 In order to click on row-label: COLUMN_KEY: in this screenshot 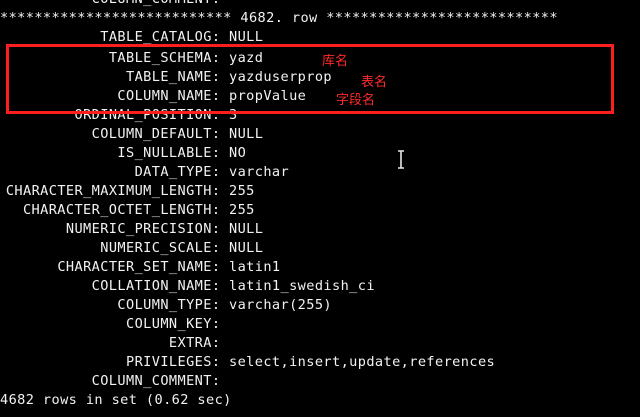, I will do `click(177, 324)`.